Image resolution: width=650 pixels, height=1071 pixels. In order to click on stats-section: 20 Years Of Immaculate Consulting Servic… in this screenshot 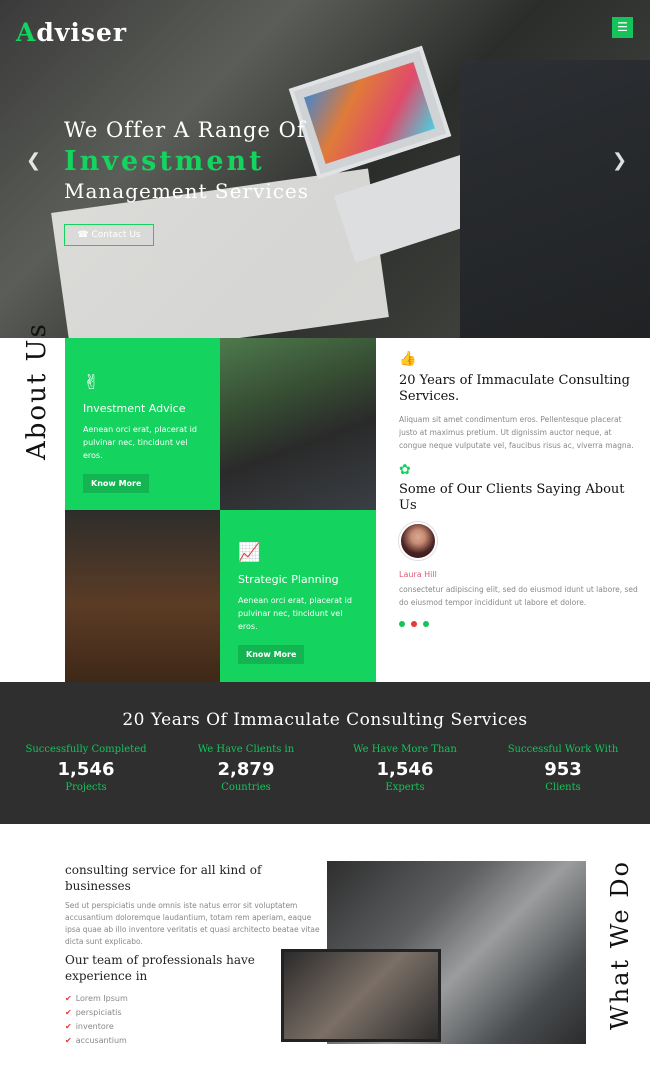, I will do `click(325, 753)`.